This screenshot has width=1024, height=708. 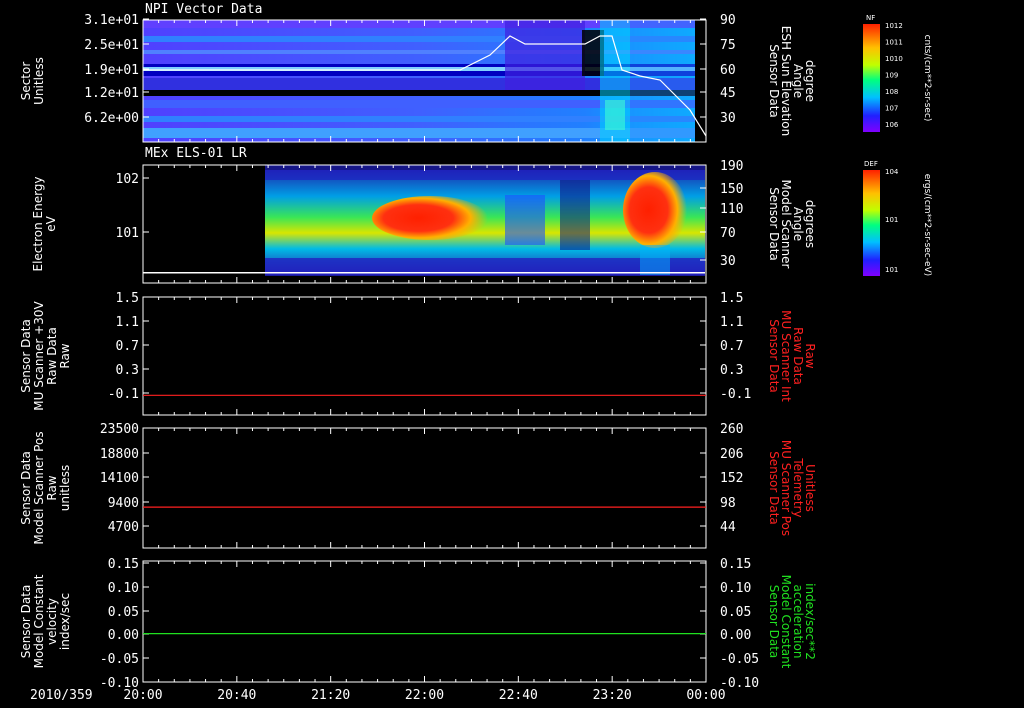 I want to click on y2-axis-label: Raw, so click(x=810, y=355).